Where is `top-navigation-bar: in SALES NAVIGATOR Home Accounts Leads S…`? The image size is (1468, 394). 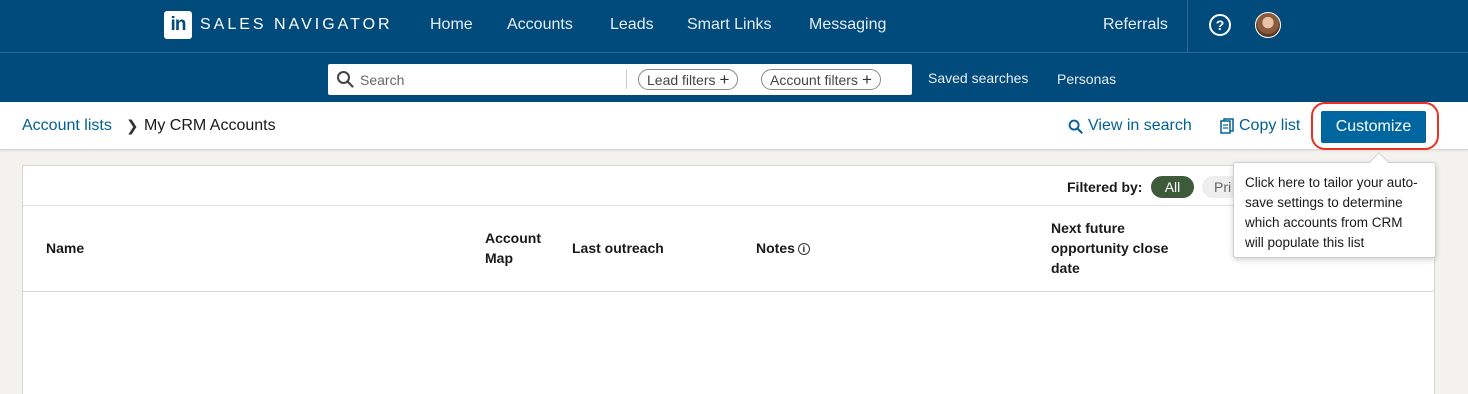
top-navigation-bar: in SALES NAVIGATOR Home Accounts Leads S… is located at coordinates (734, 26).